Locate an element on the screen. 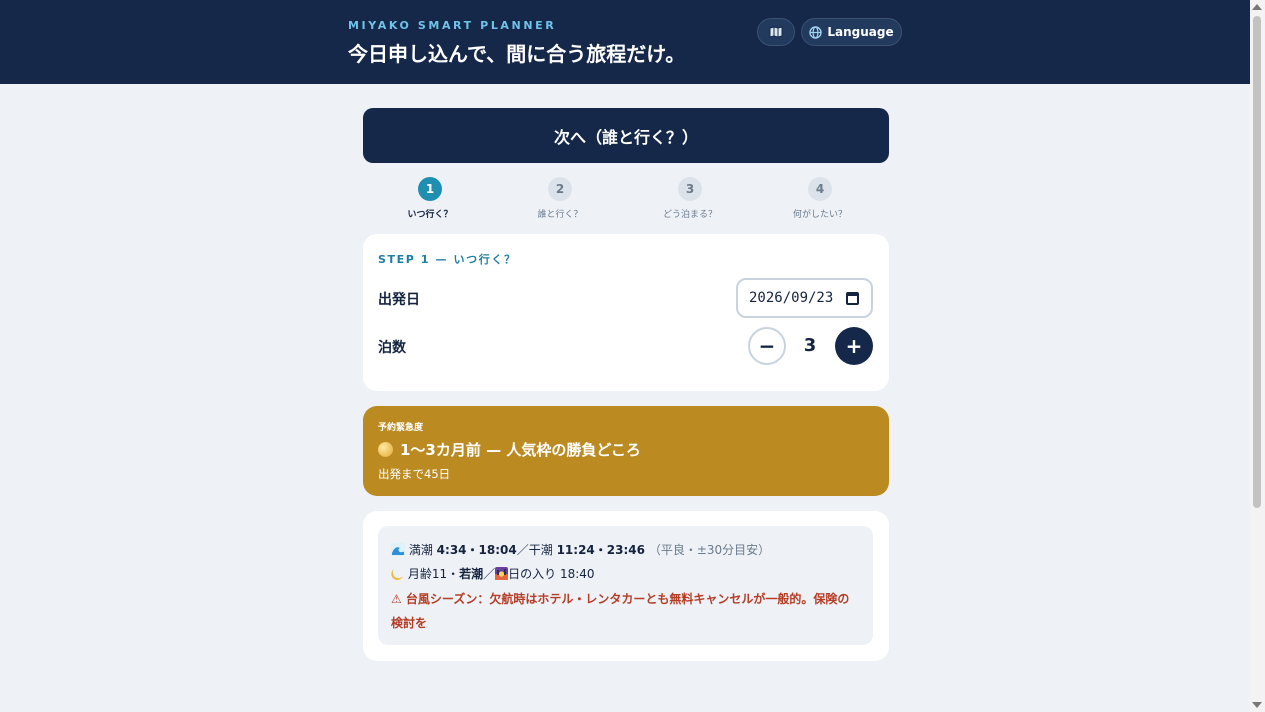 The width and height of the screenshot is (1265, 712). step-indicator-3: 3 どう泊まる？ is located at coordinates (690, 198).